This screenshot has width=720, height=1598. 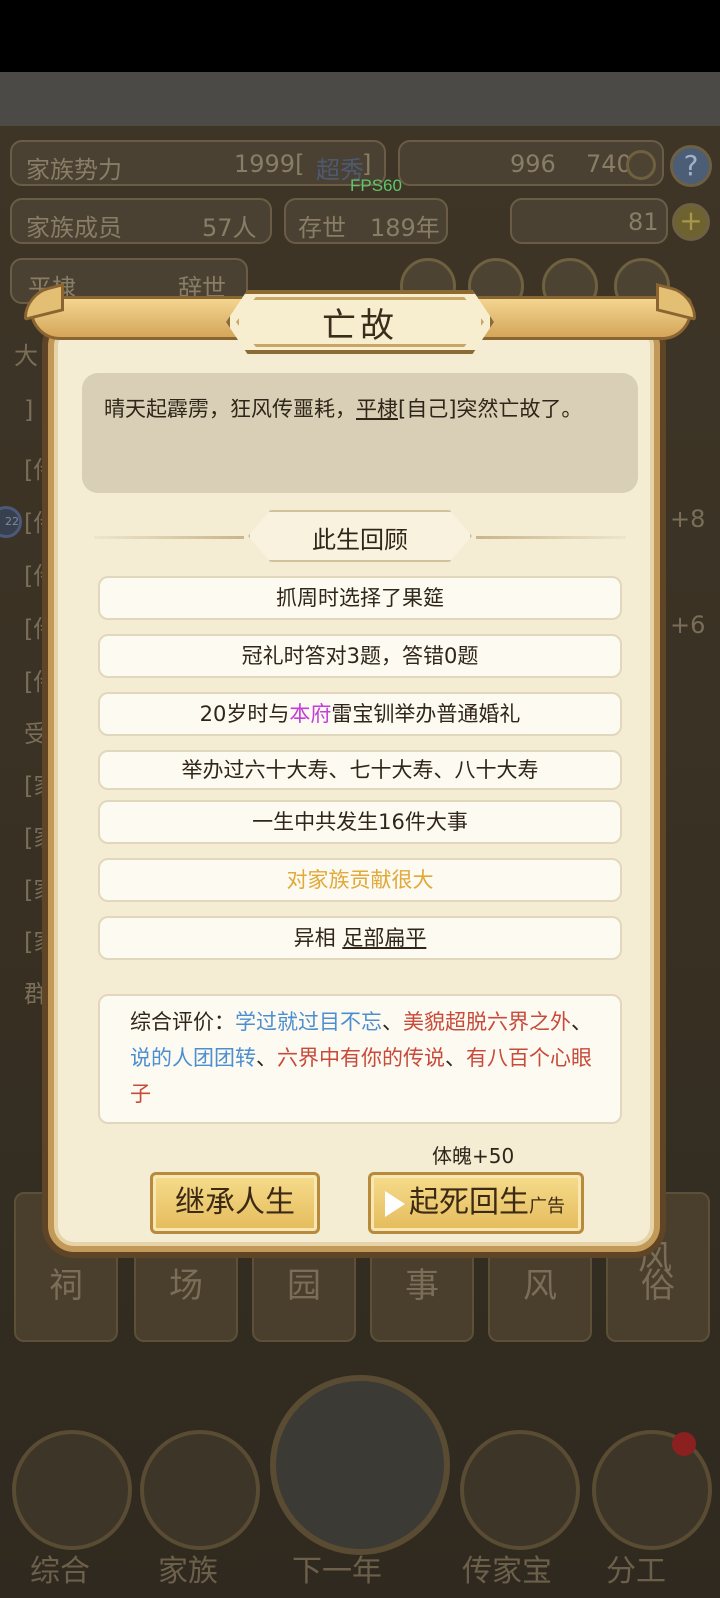 I want to click on alive-value: 189年, so click(x=405, y=228).